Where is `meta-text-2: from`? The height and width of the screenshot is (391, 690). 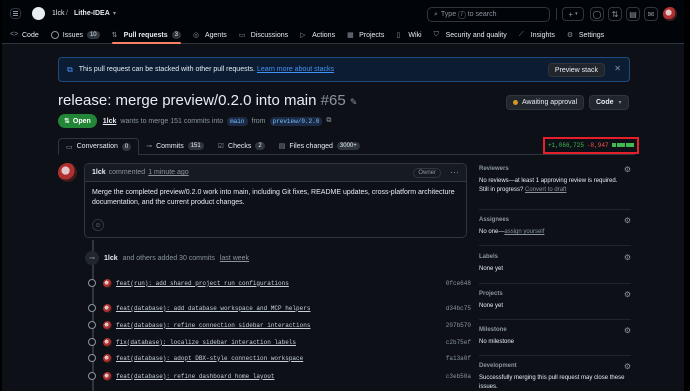 meta-text-2: from is located at coordinates (258, 121).